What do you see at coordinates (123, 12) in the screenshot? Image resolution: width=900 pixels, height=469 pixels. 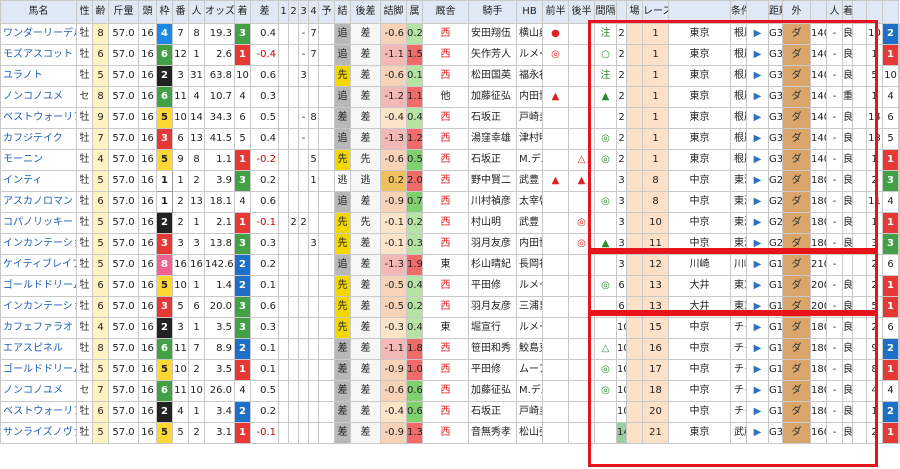 I see `col-header: 斤量` at bounding box center [123, 12].